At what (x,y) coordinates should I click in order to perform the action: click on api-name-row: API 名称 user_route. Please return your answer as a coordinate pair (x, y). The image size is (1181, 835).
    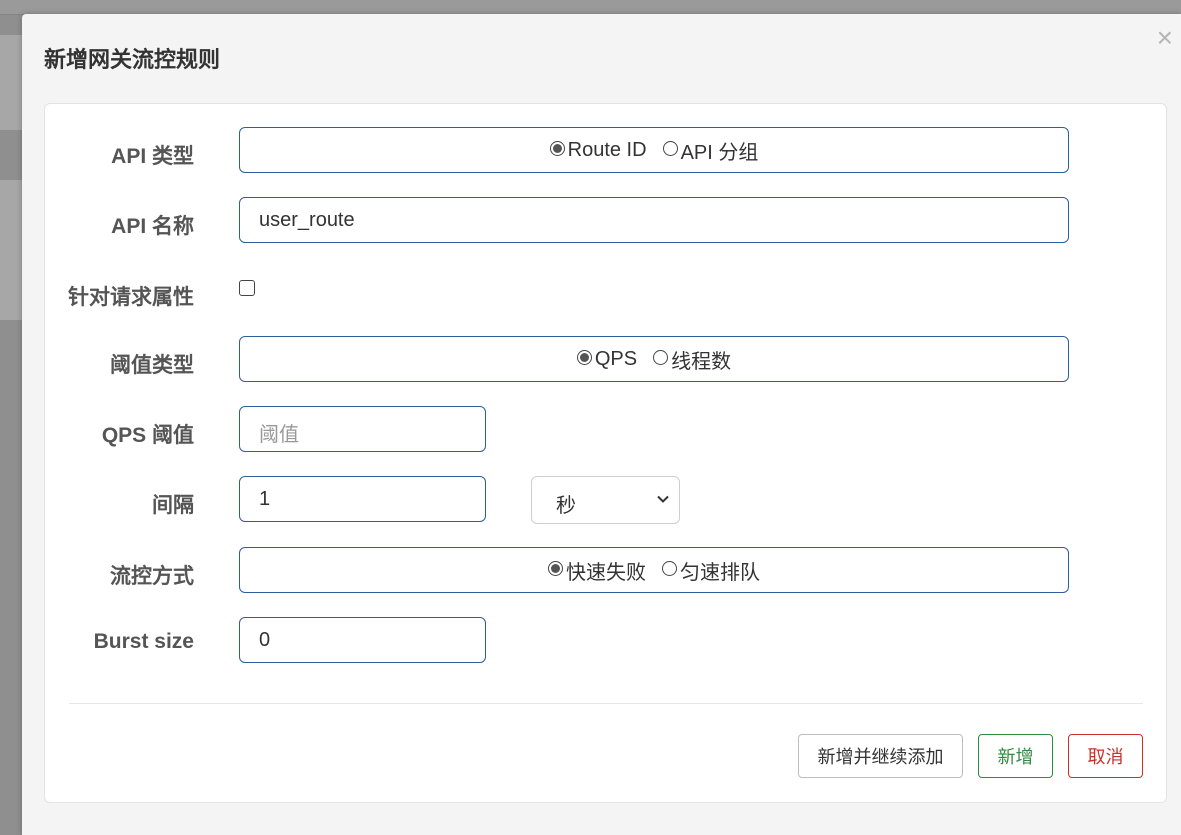
    Looking at the image, I should click on (605, 221).